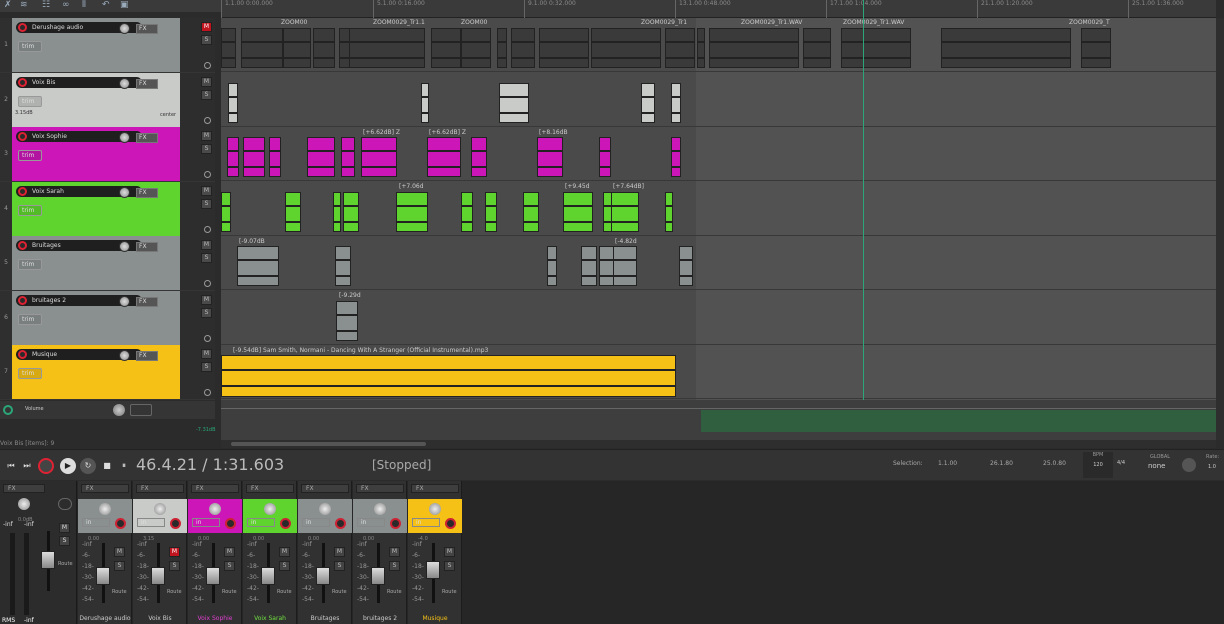 The width and height of the screenshot is (1224, 624). What do you see at coordinates (64, 541) in the screenshot?
I see `master-solo-button: S` at bounding box center [64, 541].